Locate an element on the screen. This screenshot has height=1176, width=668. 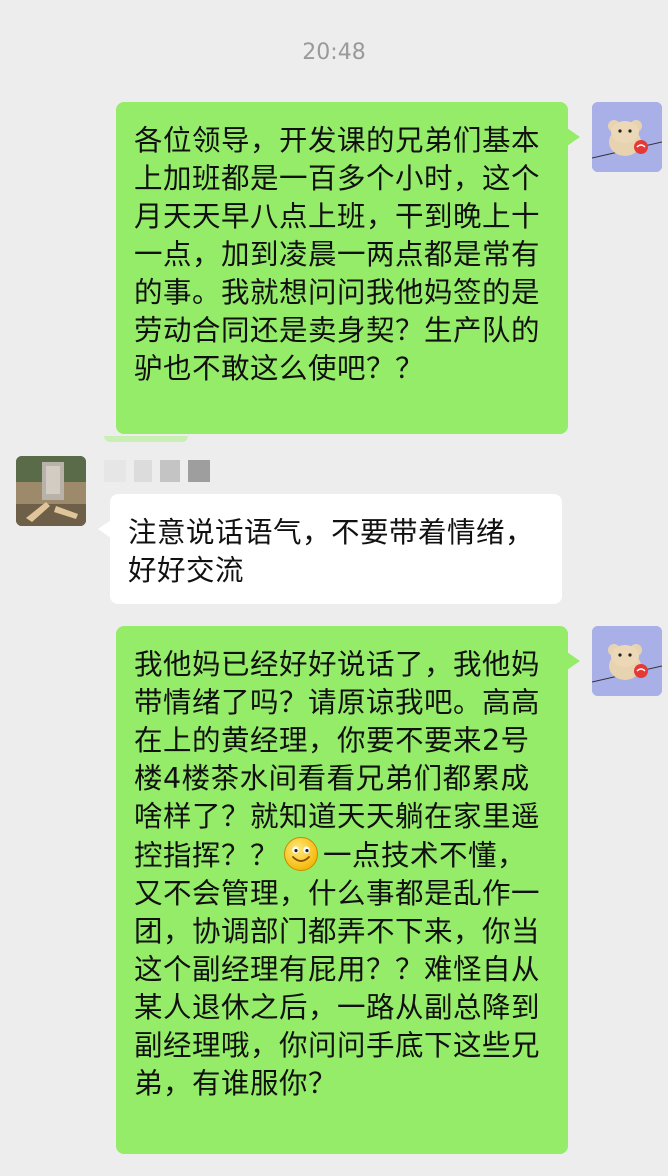
photo-avatar-icon is located at coordinates (51, 491).